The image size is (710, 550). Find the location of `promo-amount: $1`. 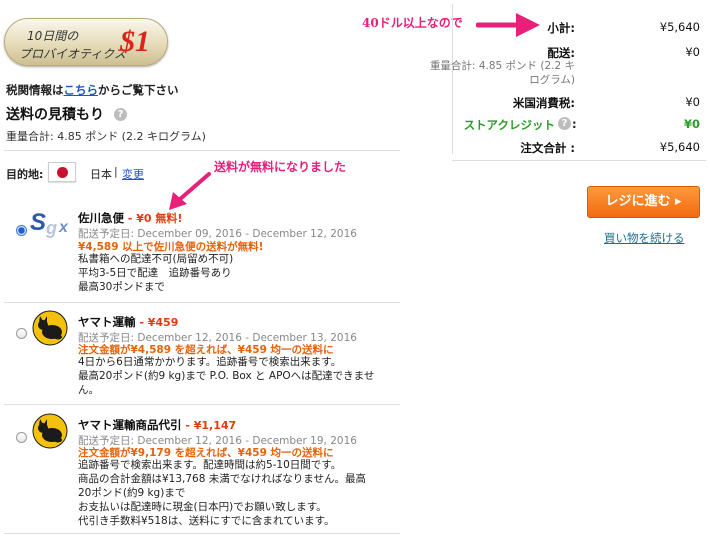

promo-amount: $1 is located at coordinates (135, 41).